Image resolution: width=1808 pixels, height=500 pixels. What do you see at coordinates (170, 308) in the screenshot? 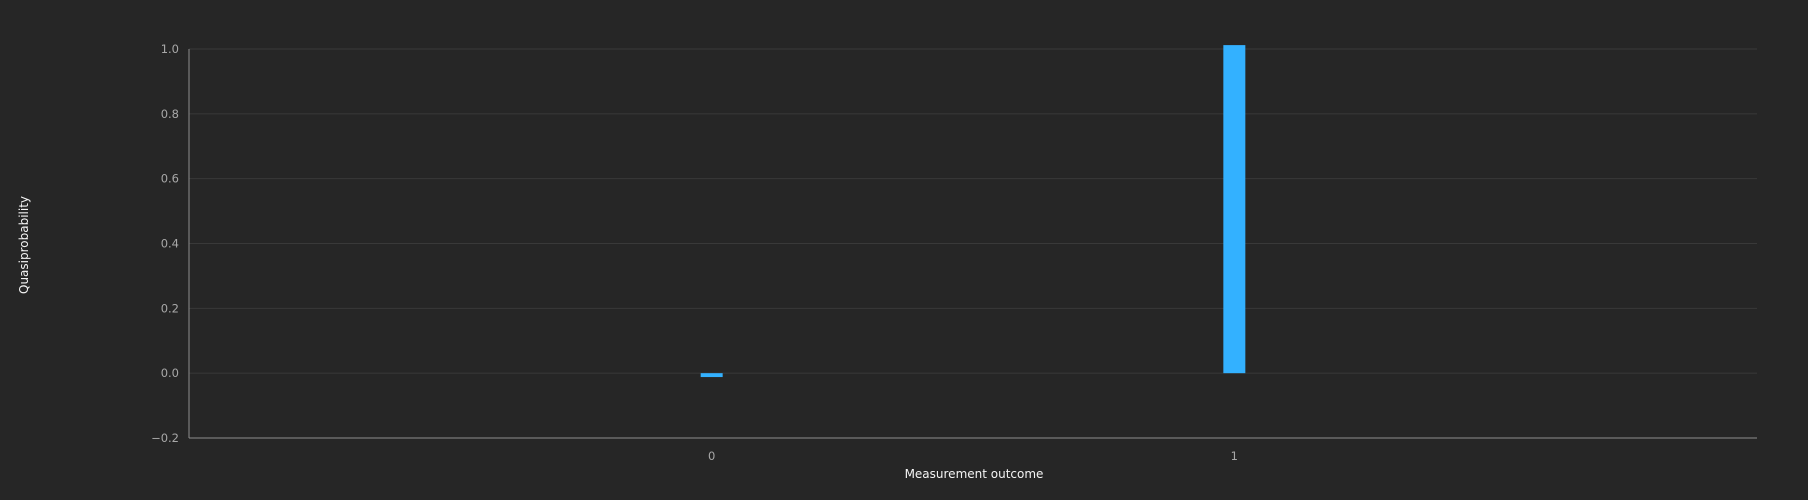
I see `y-tick-label: 0.2` at bounding box center [170, 308].